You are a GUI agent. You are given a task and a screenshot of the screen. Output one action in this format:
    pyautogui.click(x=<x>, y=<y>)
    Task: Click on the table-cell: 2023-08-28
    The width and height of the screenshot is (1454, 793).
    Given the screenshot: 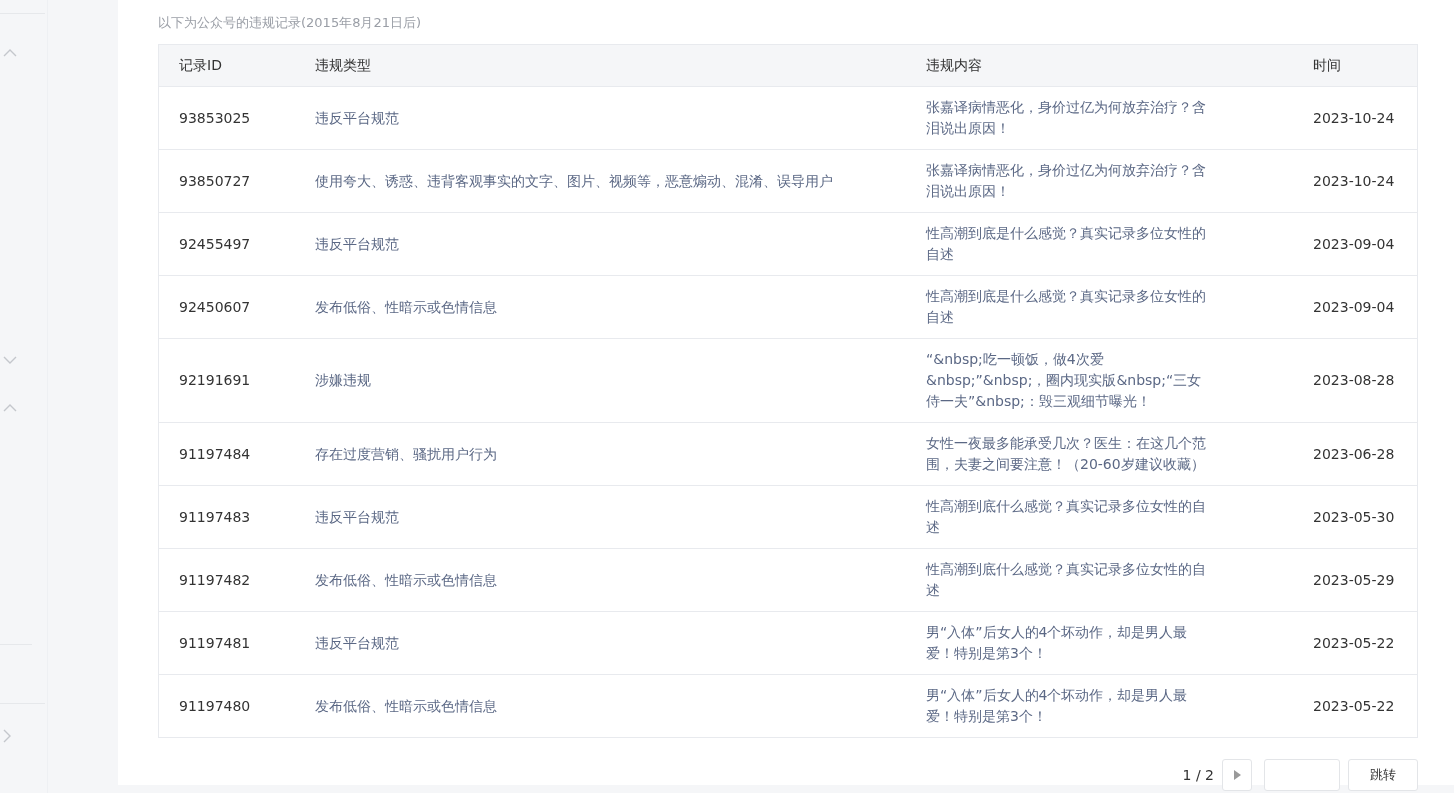 What is the action you would take?
    pyautogui.click(x=1355, y=380)
    